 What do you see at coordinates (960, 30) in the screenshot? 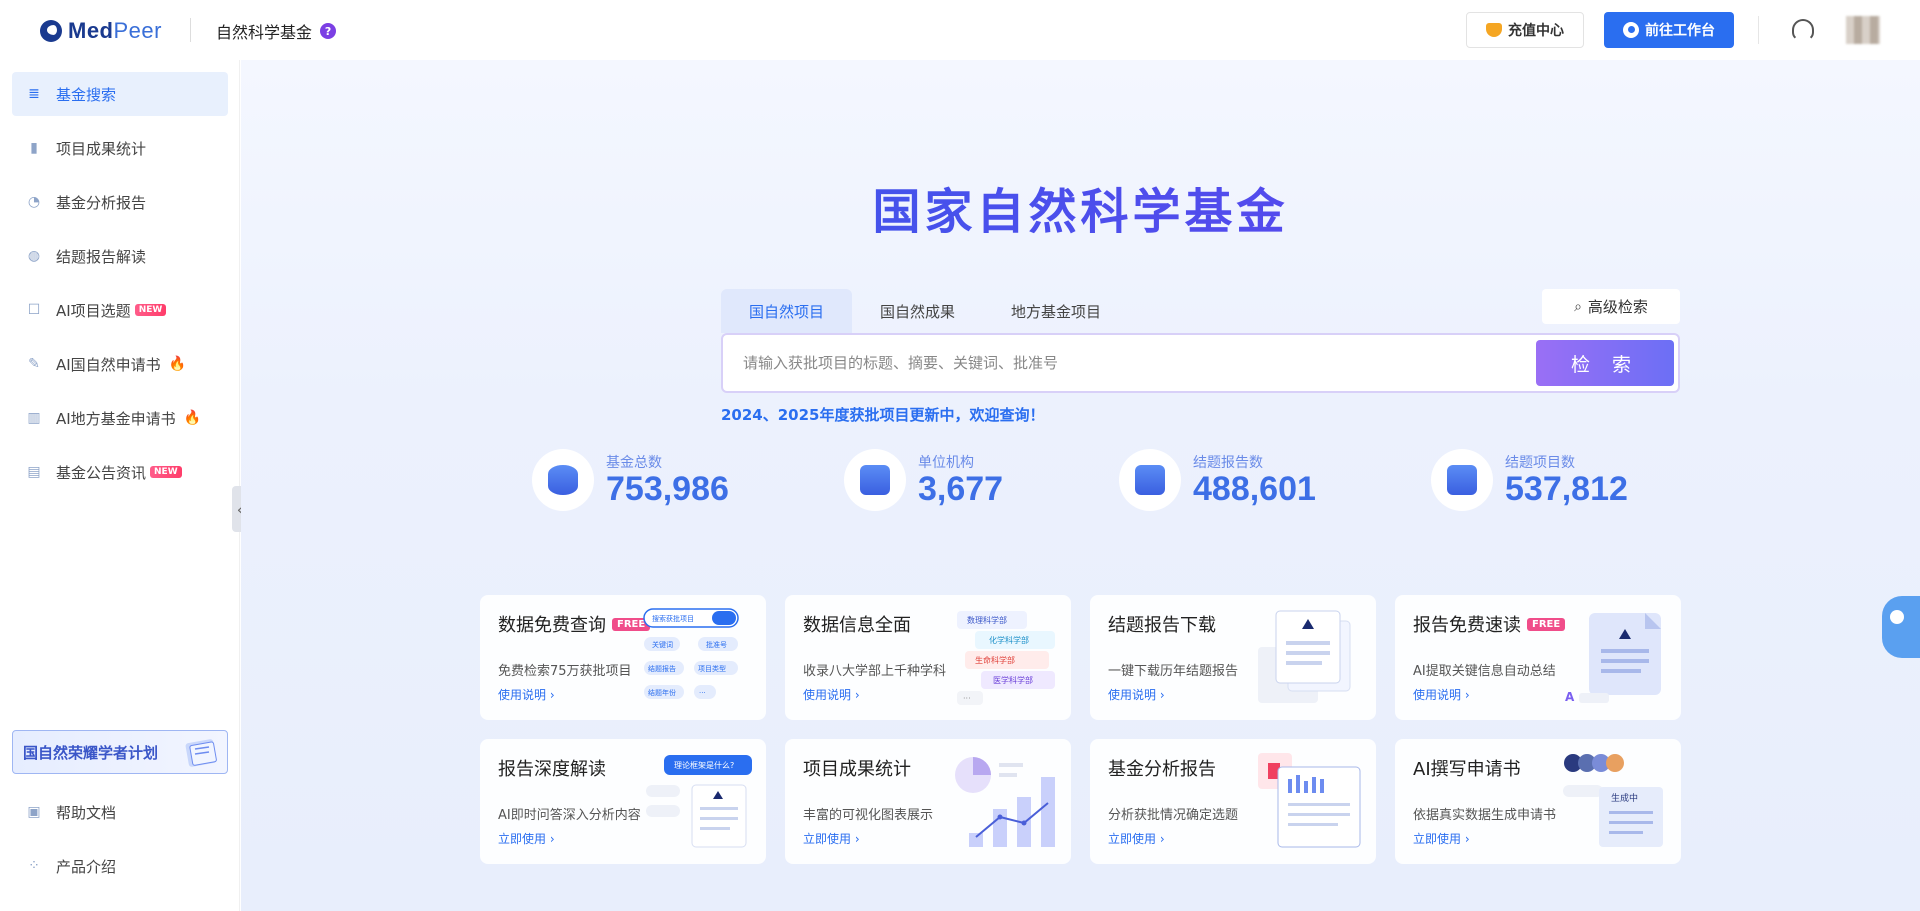
I see `top-header: MedPeer 自然科学基金 ? 充值中心 前往工作台` at bounding box center [960, 30].